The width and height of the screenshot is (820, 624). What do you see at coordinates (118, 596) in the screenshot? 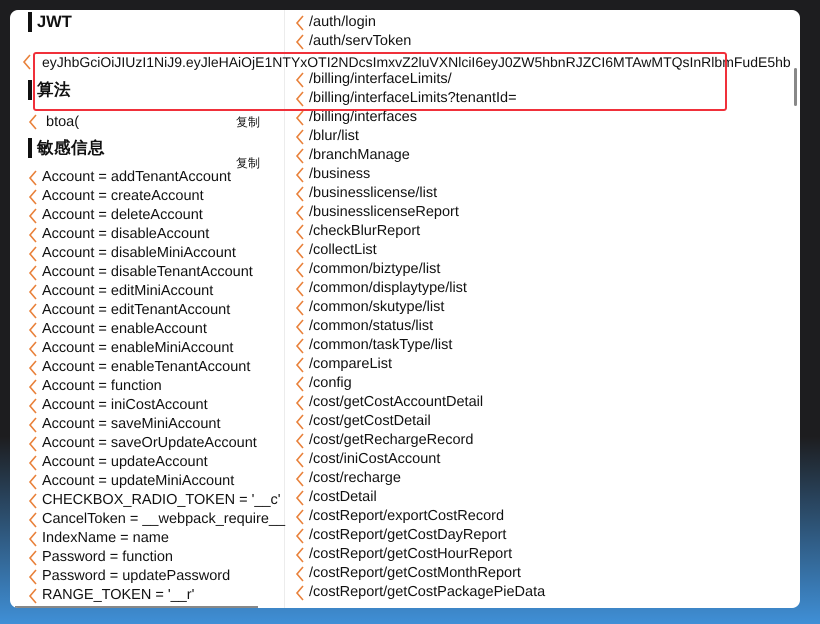
I see `list-item-text: RANGE_TOKEN = '__r'` at bounding box center [118, 596].